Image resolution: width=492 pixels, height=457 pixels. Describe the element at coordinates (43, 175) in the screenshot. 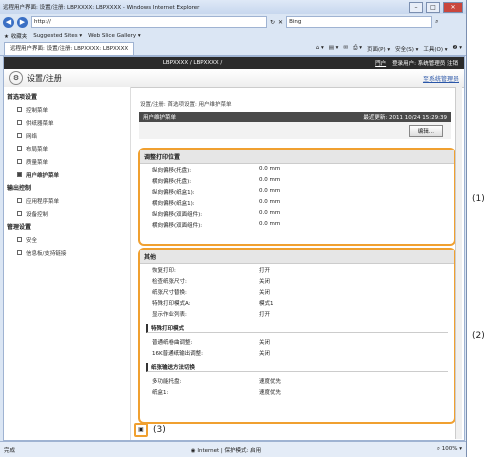

I see `sidebar-item-label: 用户维护菜单` at that location.